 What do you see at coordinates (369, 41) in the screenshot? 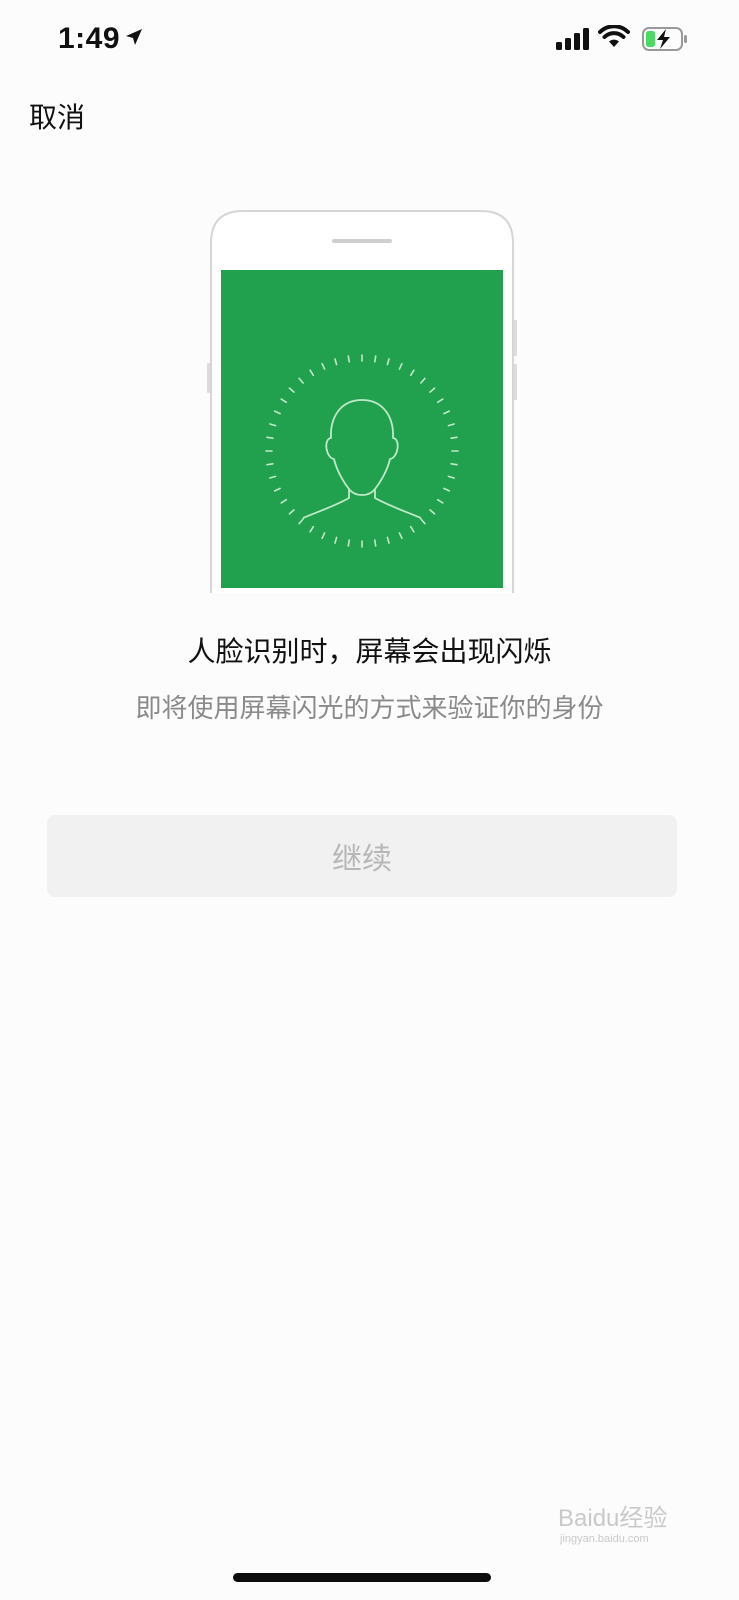
I see `status-bar: 1:49` at bounding box center [369, 41].